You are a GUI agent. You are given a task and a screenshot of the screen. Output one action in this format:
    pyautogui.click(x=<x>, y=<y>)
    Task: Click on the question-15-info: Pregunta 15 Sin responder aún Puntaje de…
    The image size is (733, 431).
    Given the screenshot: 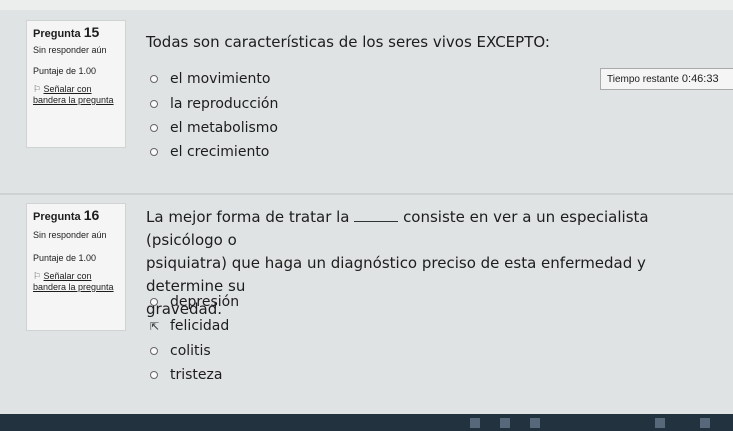 What is the action you would take?
    pyautogui.click(x=76, y=84)
    